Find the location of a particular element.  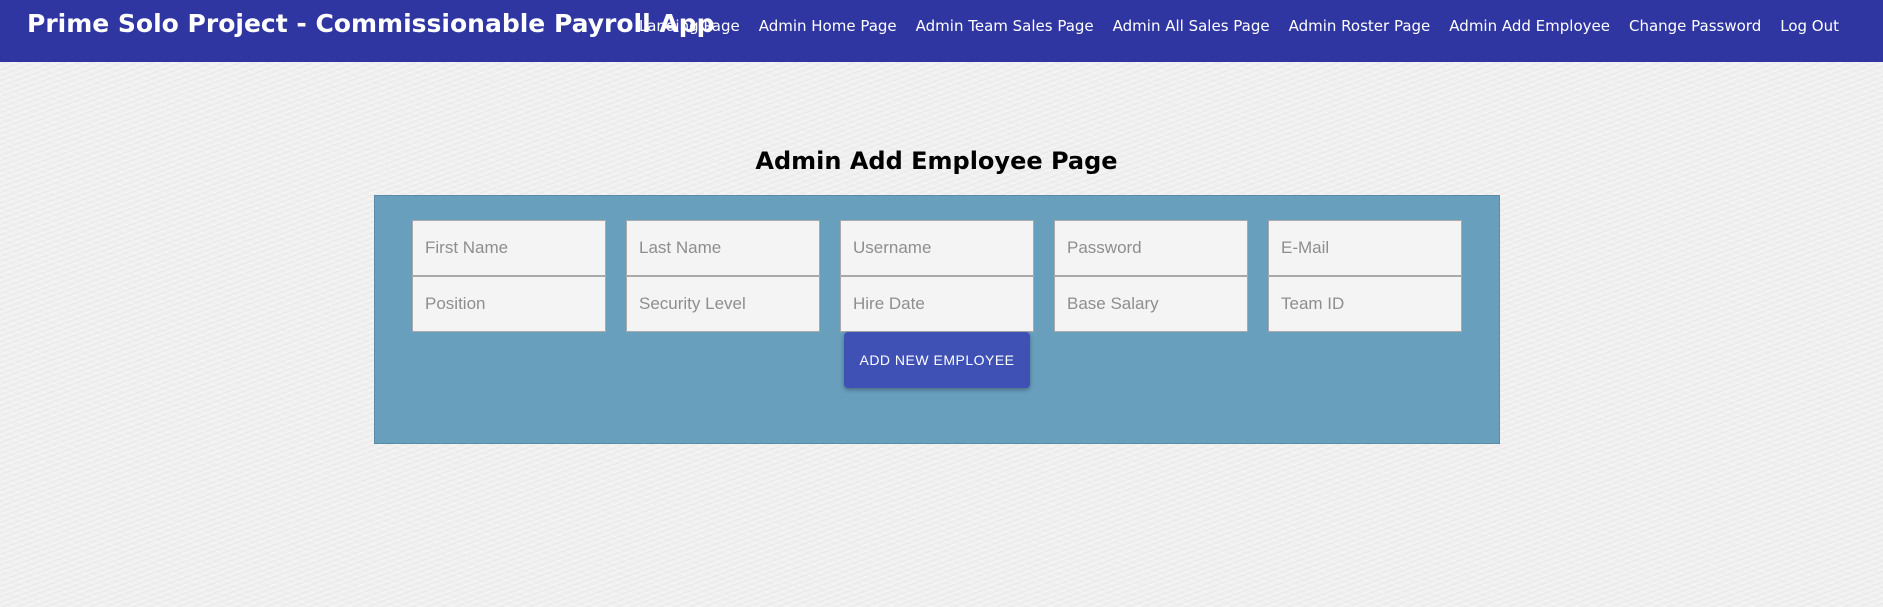

nav-link-change-password: Change Password is located at coordinates (1695, 26).